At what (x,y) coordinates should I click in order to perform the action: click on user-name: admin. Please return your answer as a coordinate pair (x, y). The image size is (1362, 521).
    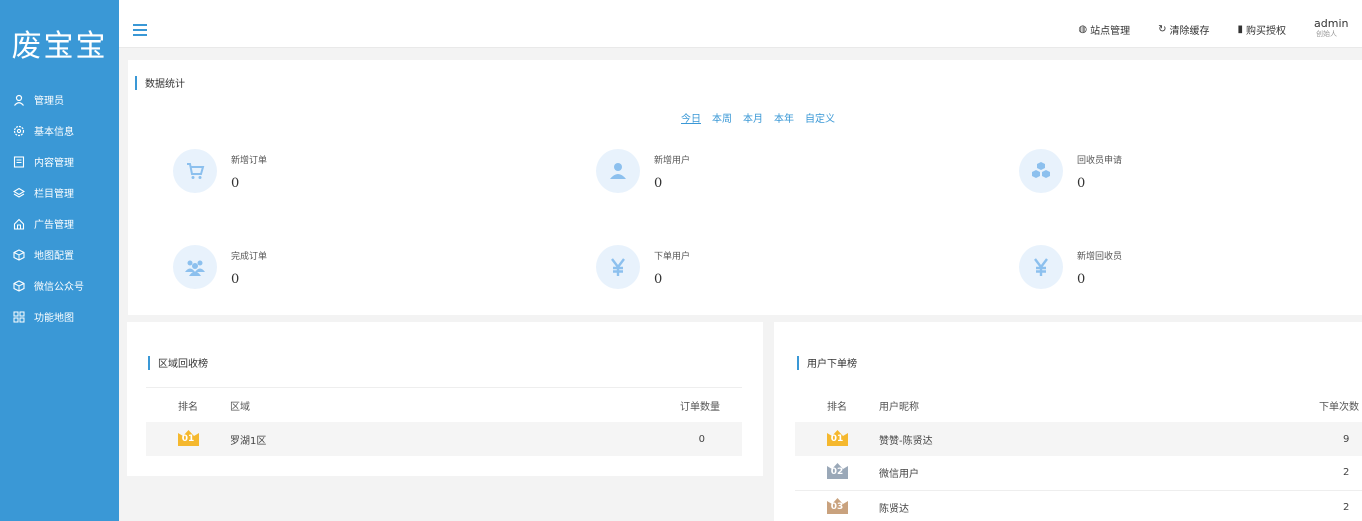
    Looking at the image, I should click on (1331, 23).